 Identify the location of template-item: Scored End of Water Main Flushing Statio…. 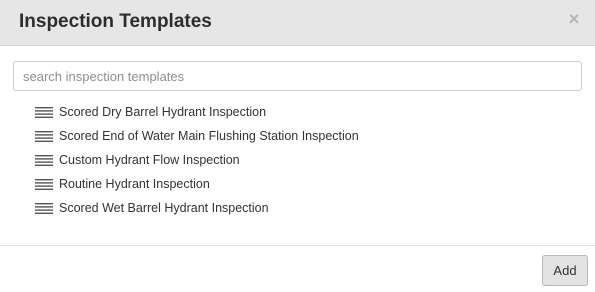
(305, 136).